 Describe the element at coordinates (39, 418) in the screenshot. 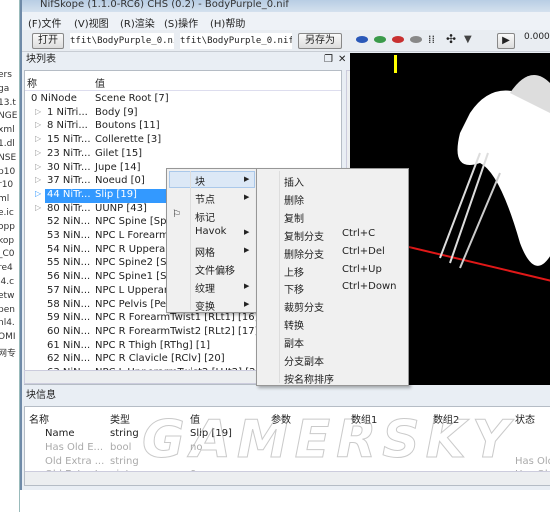

I see `info-column-header: 名称` at that location.